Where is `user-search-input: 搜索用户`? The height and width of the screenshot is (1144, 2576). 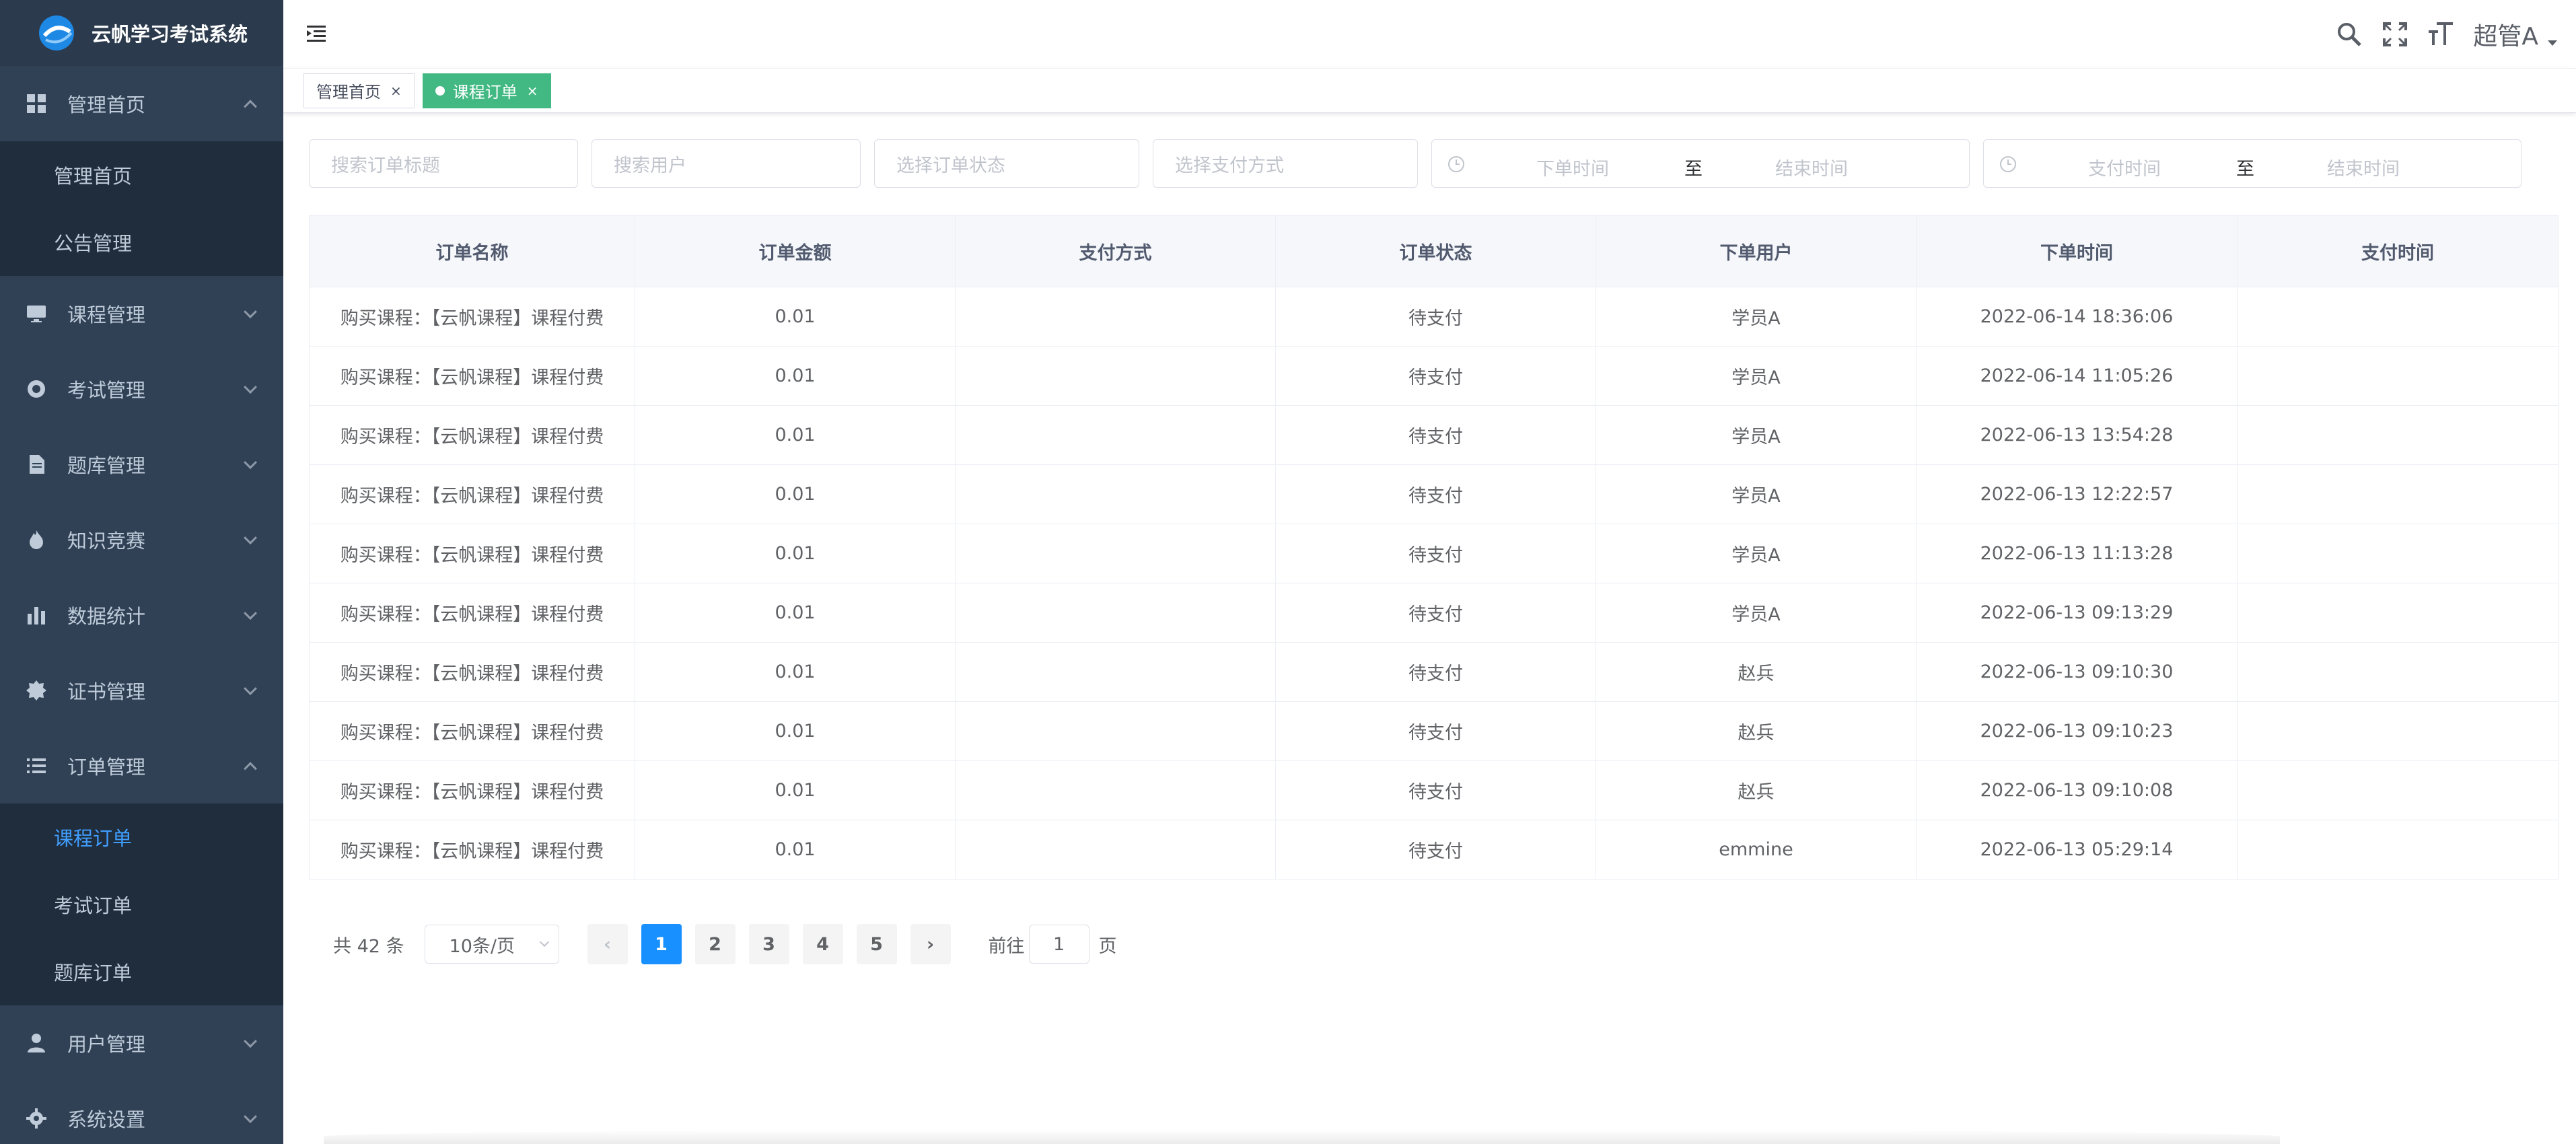
user-search-input: 搜索用户 is located at coordinates (726, 163).